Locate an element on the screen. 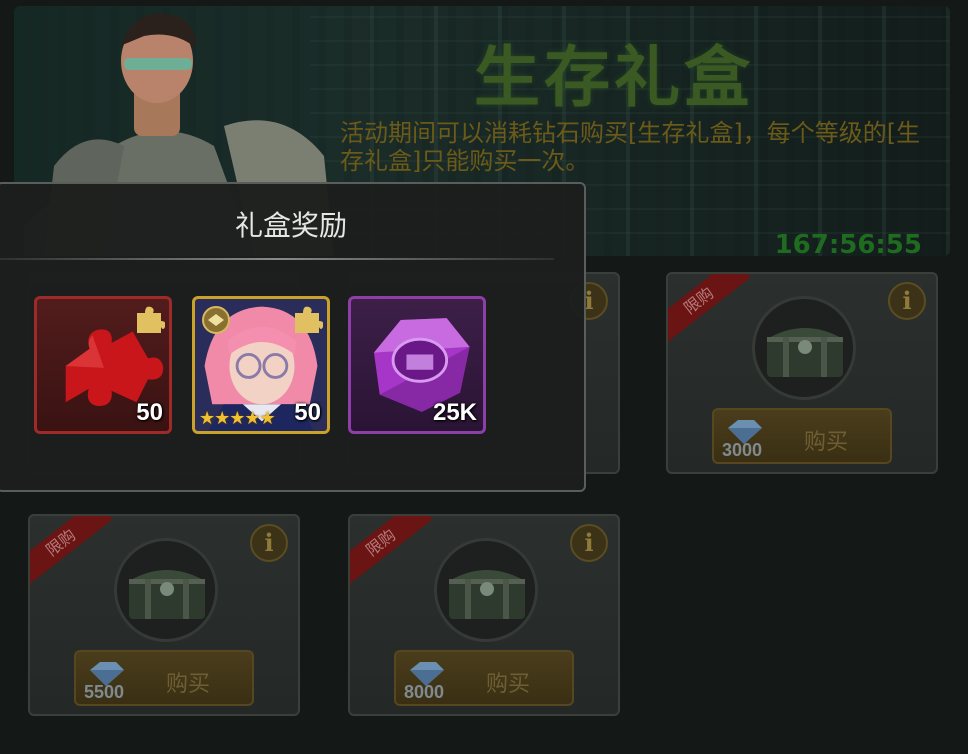  countdown-timer: 167:56:55 is located at coordinates (848, 243).